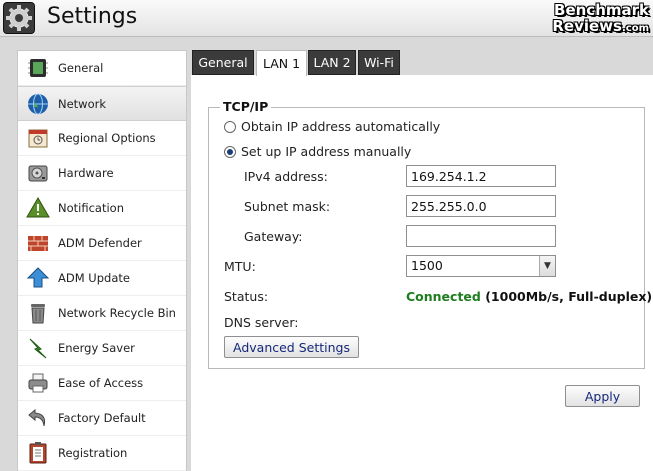 This screenshot has height=471, width=653. Describe the element at coordinates (261, 322) in the screenshot. I see `dns-server-label: DNS server:` at that location.